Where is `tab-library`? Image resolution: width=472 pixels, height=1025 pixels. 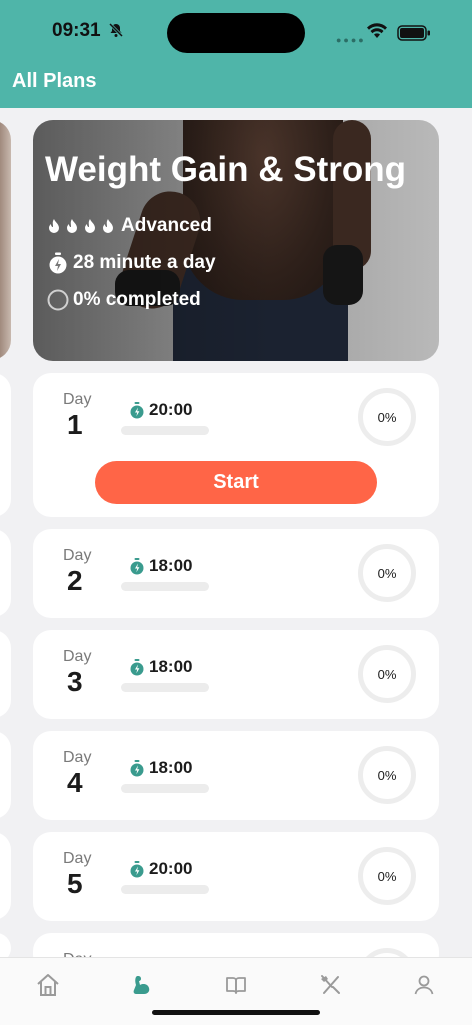
tab-library is located at coordinates (236, 985).